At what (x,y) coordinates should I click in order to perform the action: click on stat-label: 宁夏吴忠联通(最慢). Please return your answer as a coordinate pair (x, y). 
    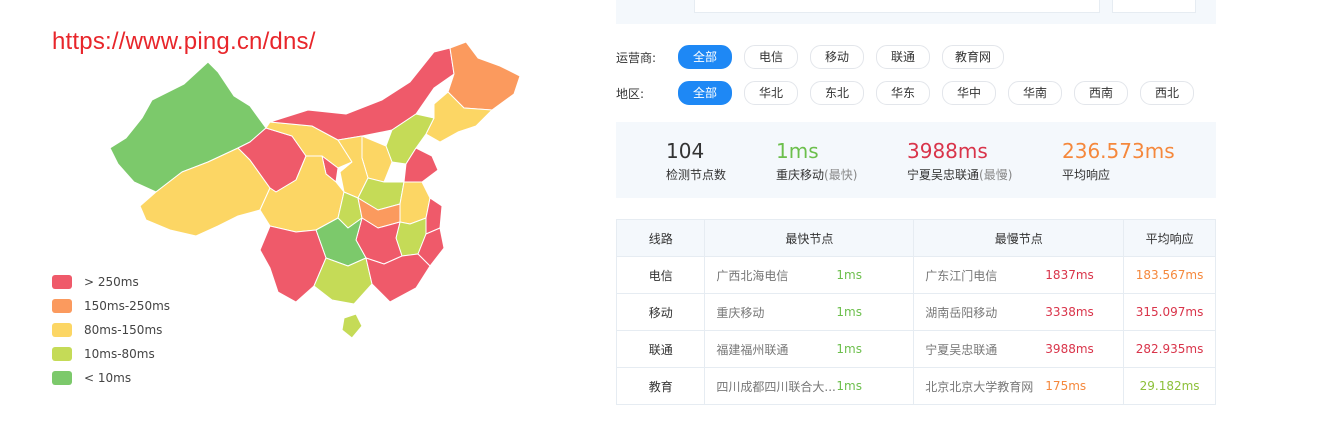
    Looking at the image, I should click on (959, 174).